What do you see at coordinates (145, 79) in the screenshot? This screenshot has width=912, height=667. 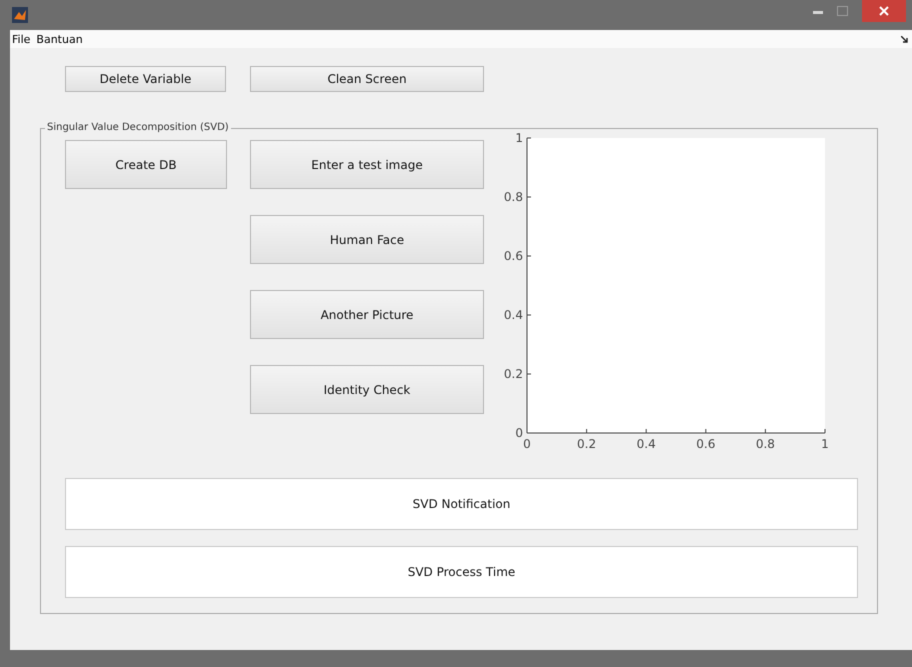 I see `push-button: Delete Variable` at bounding box center [145, 79].